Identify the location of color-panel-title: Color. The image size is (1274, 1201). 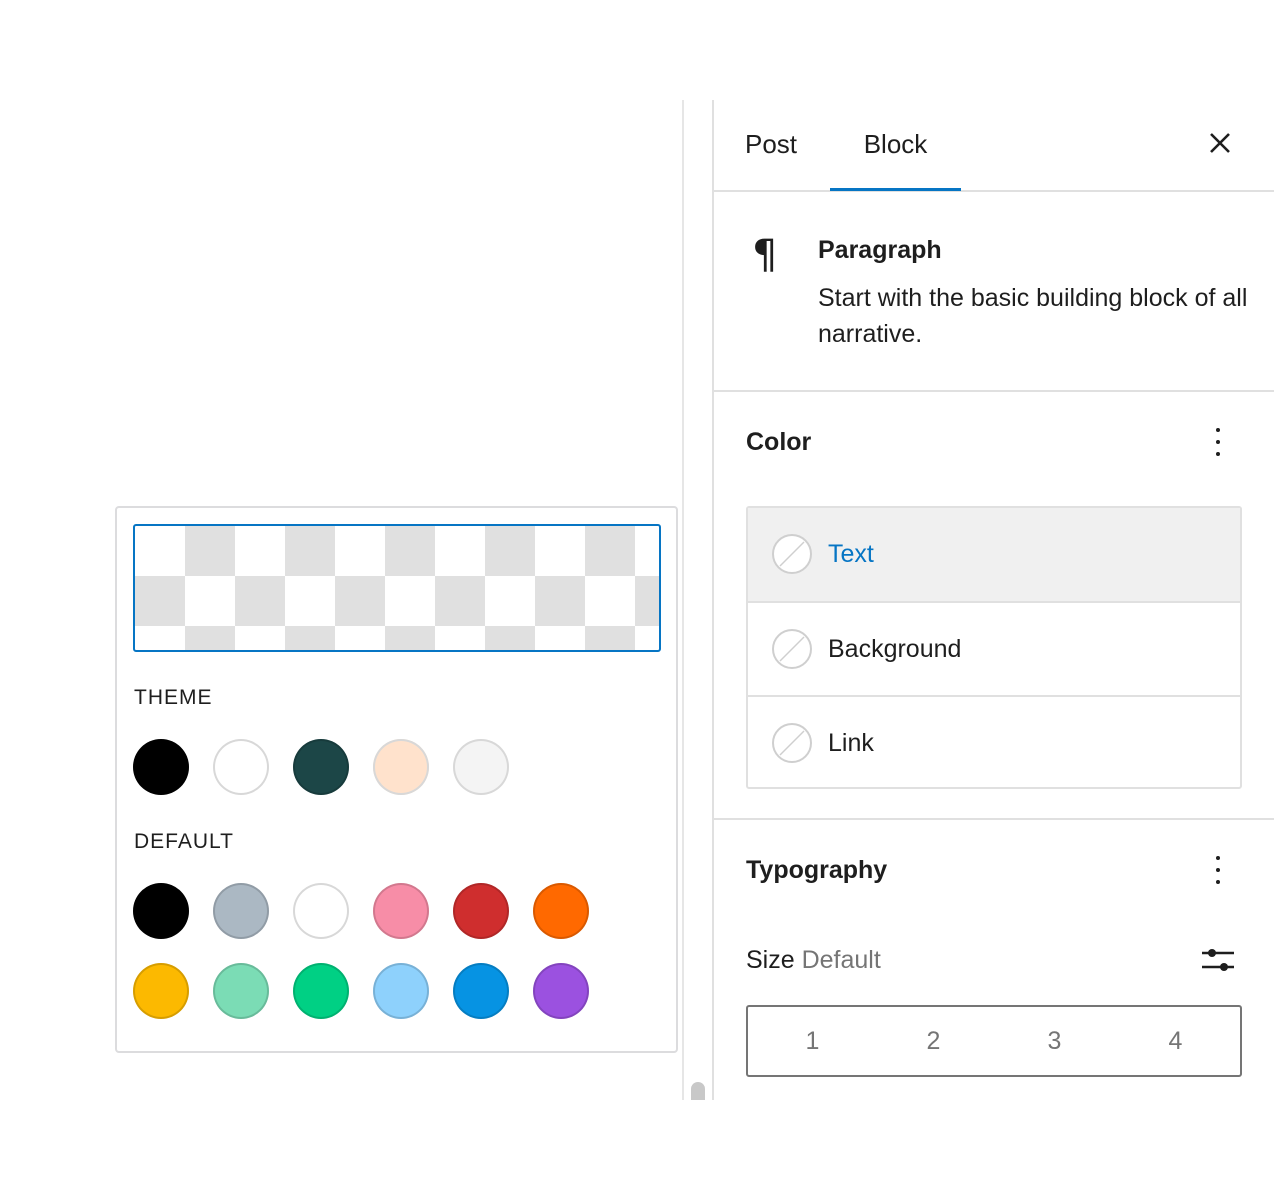
(779, 442).